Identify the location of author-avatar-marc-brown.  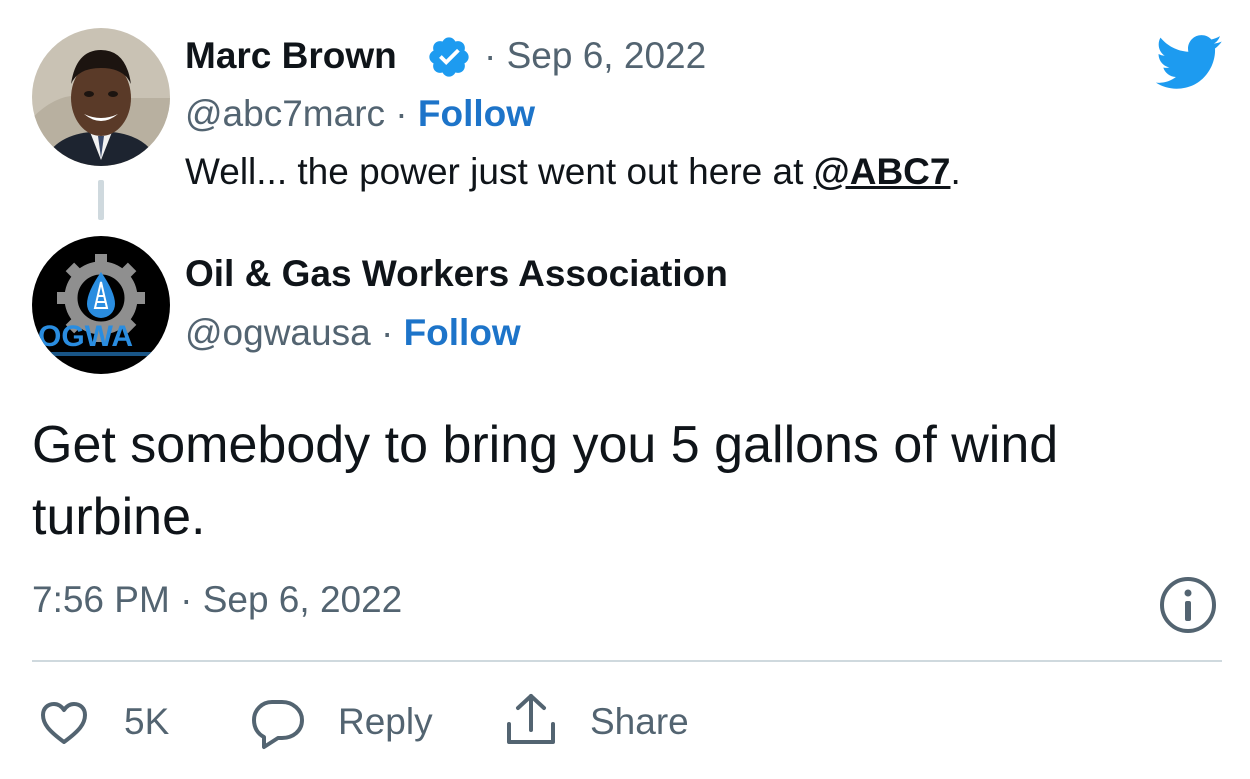
(101, 97).